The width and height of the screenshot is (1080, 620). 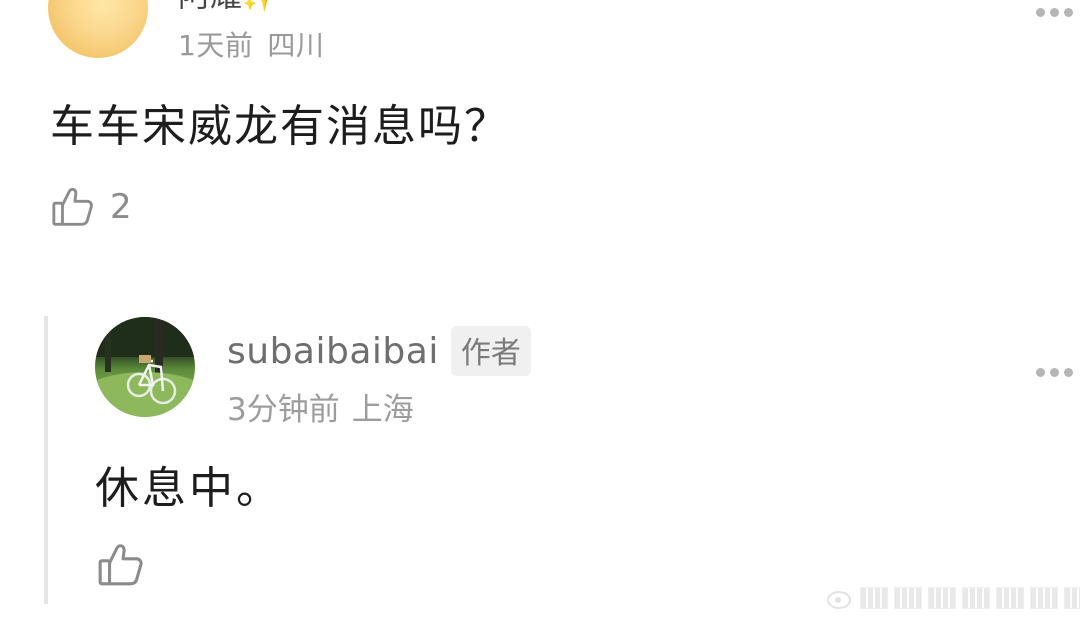 What do you see at coordinates (121, 207) in the screenshot?
I see `like-count: 2` at bounding box center [121, 207].